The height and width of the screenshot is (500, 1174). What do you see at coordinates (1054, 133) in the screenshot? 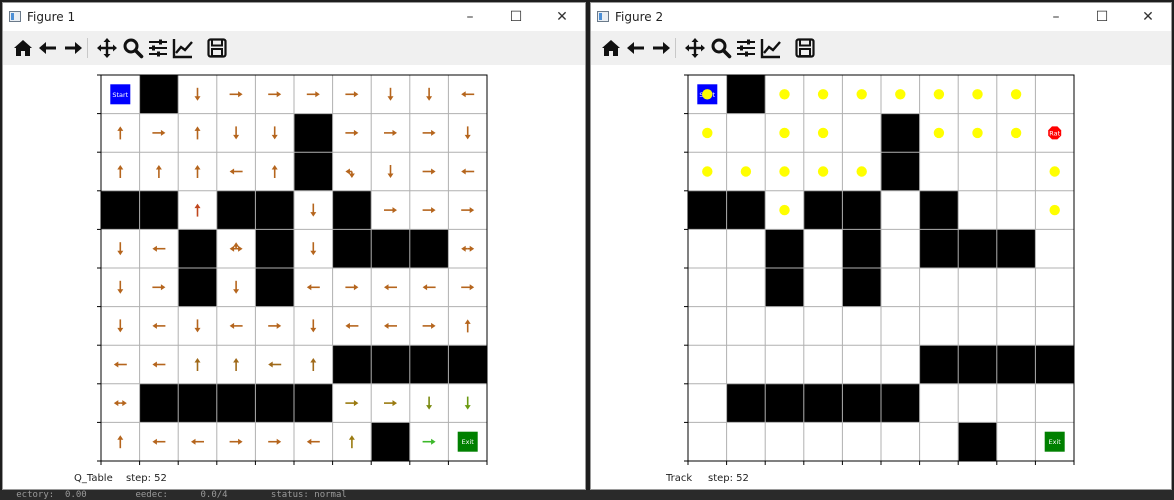
I see `svg-text: Rat` at bounding box center [1054, 133].